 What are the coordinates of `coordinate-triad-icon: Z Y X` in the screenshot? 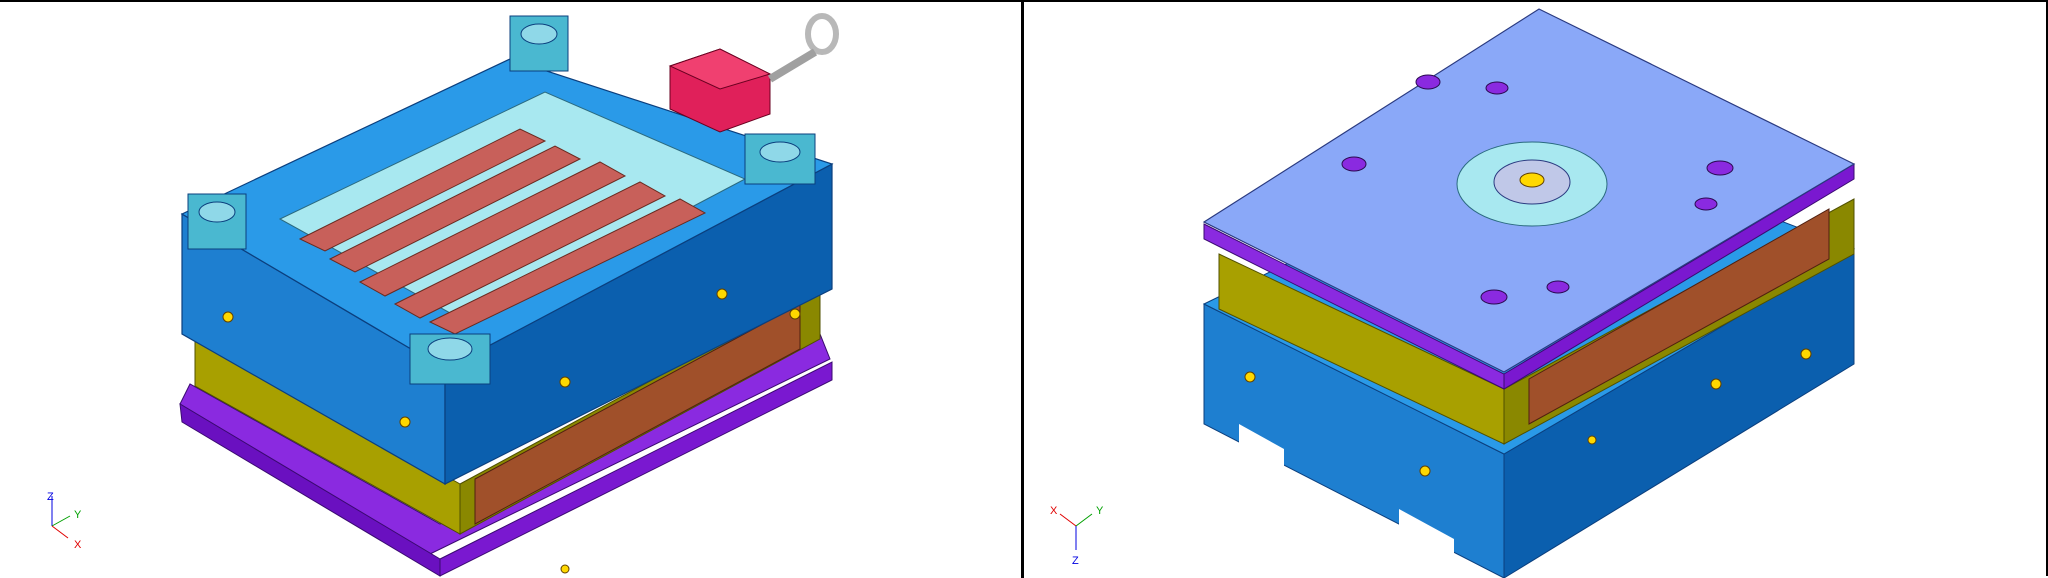 It's located at (74, 526).